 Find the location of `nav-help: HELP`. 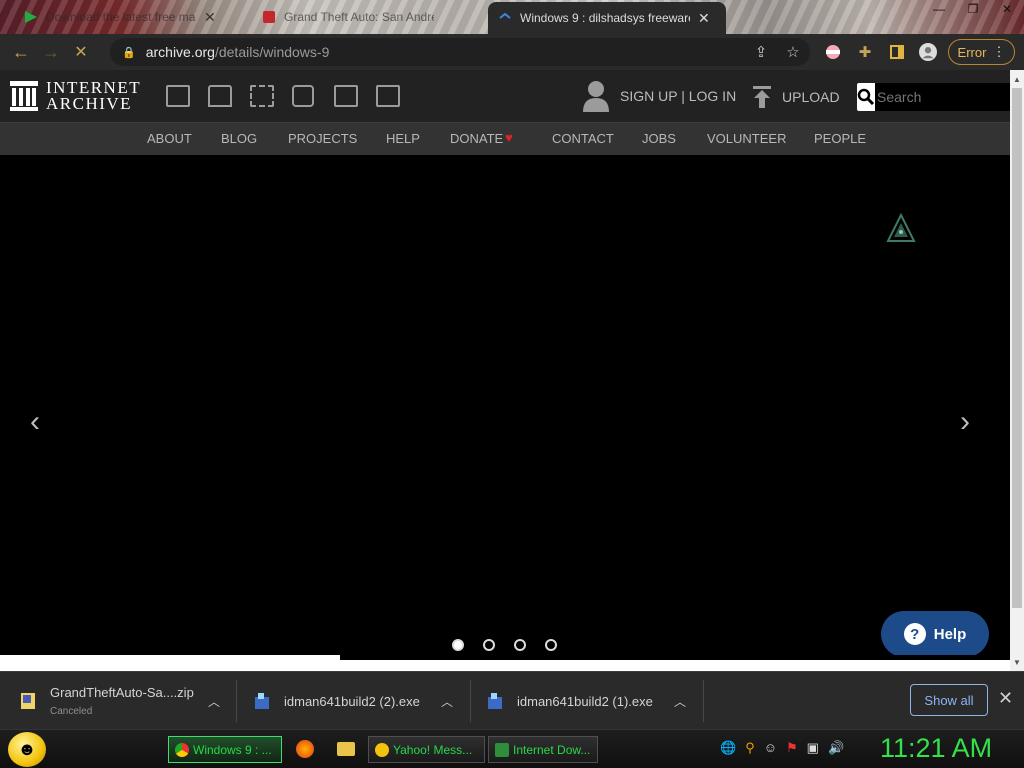

nav-help: HELP is located at coordinates (403, 138).